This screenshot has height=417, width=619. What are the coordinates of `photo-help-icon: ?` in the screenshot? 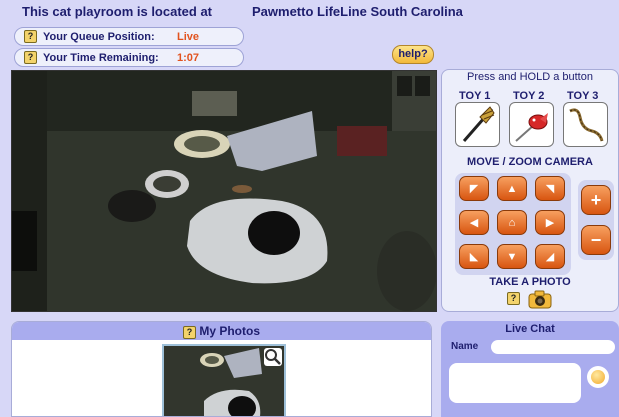 It's located at (513, 298).